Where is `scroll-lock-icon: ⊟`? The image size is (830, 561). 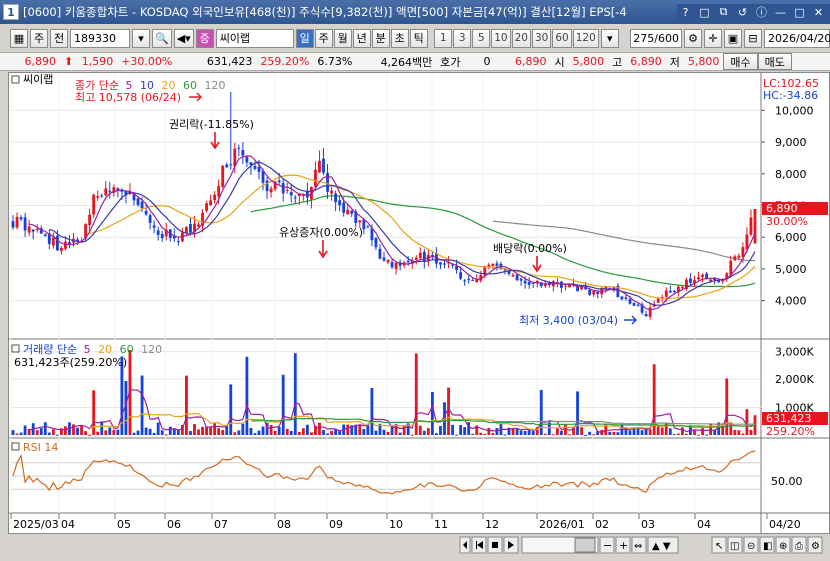 scroll-lock-icon: ⊟ is located at coordinates (753, 38).